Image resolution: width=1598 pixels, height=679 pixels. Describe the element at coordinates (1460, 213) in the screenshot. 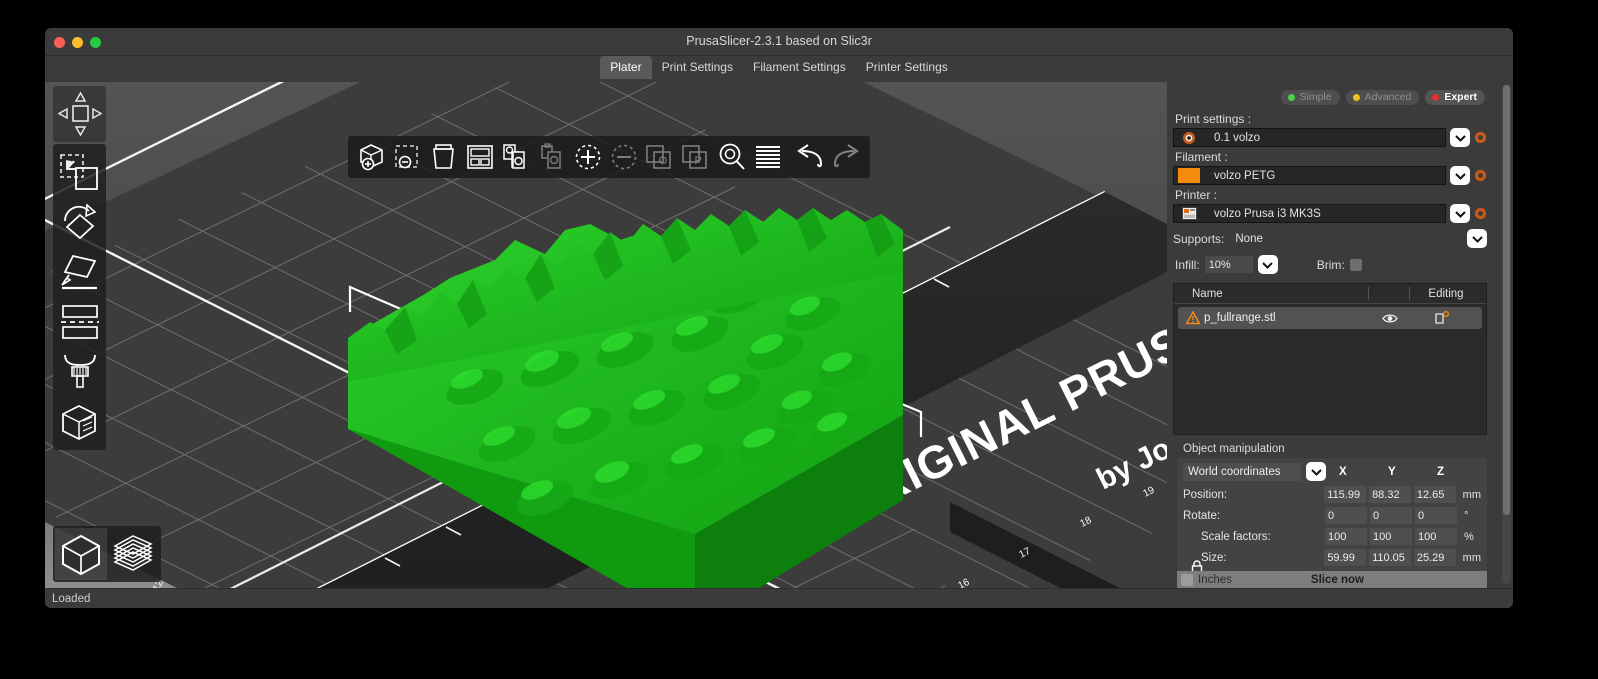

I see `printer-dropdown-chevron-down-icon` at that location.